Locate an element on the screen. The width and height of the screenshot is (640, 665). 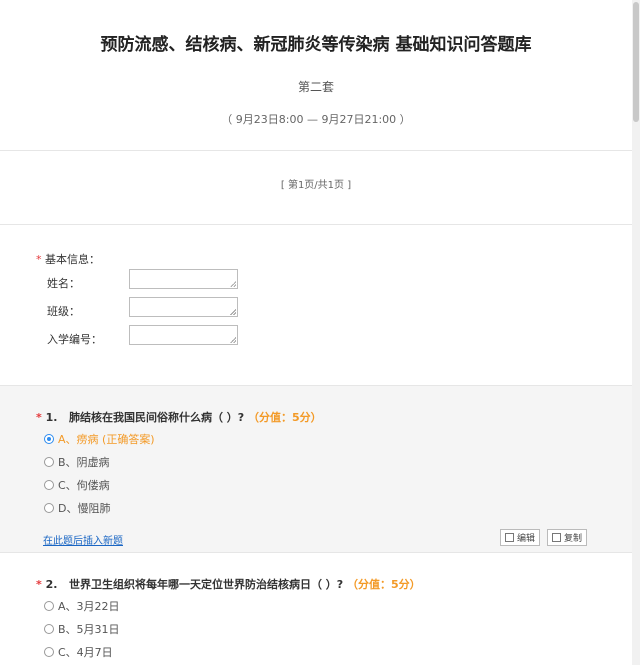
option-label: C、4月7日 is located at coordinates (85, 652).